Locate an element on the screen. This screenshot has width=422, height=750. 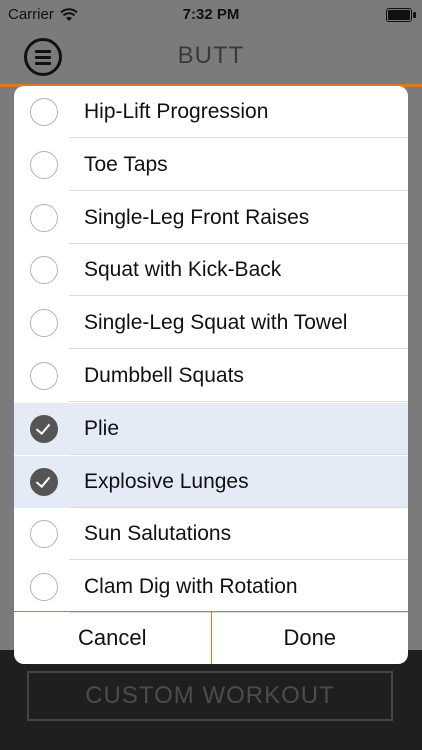
exercise-row: Single-Leg Squat with Towel is located at coordinates (211, 323).